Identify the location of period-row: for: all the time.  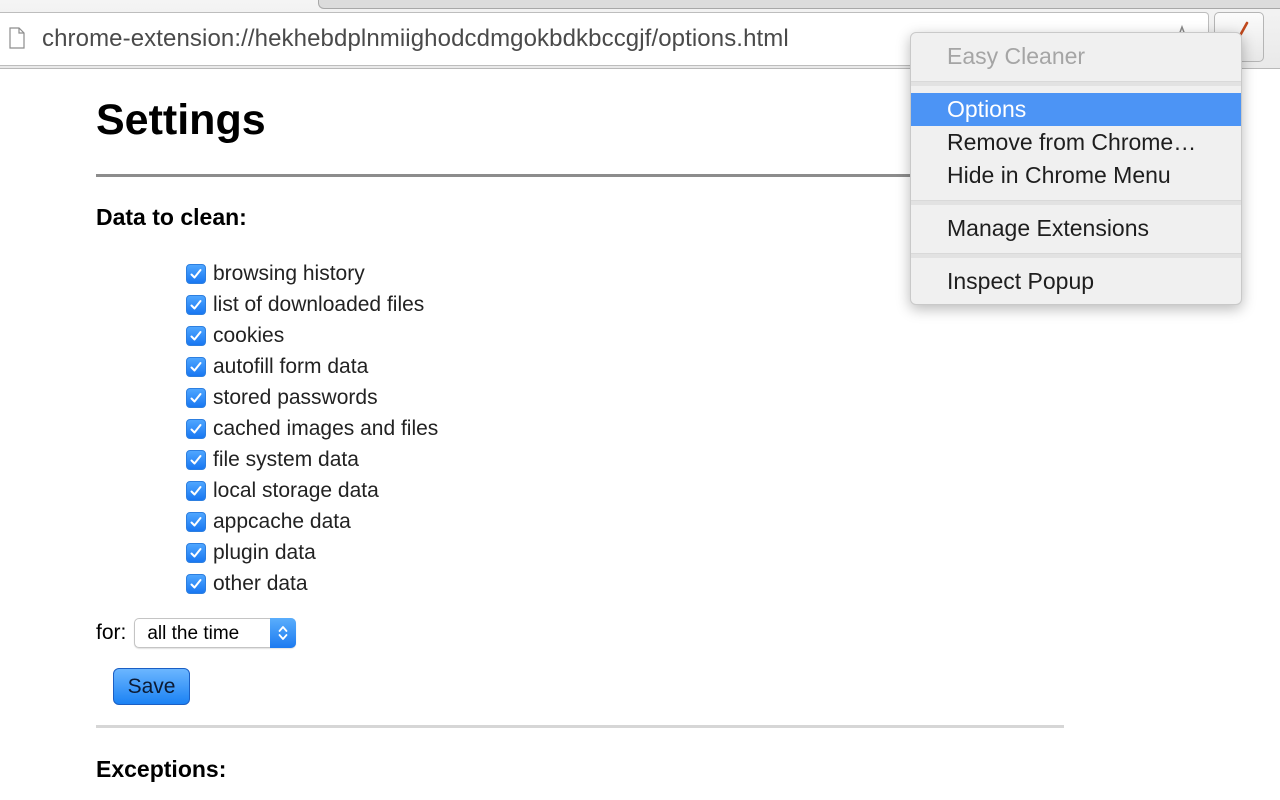
(196, 633).